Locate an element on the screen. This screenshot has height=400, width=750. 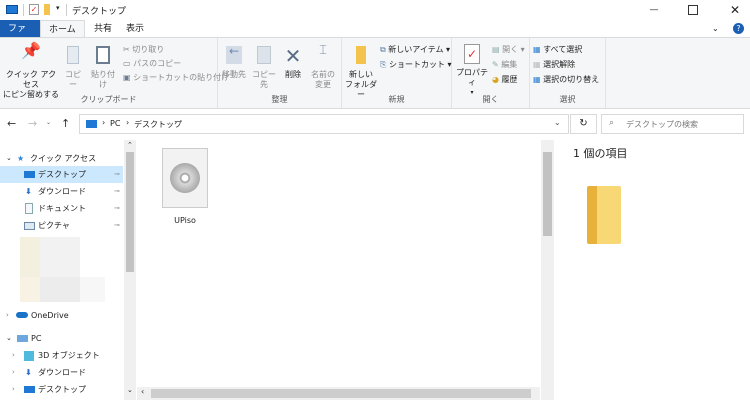
nav-quick-desktop: デスクトップ ⊸ is located at coordinates (61, 174).